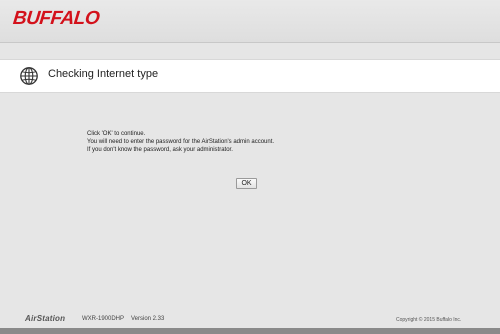 Image resolution: width=500 pixels, height=334 pixels. Describe the element at coordinates (250, 331) in the screenshot. I see `bottom-bar` at that location.